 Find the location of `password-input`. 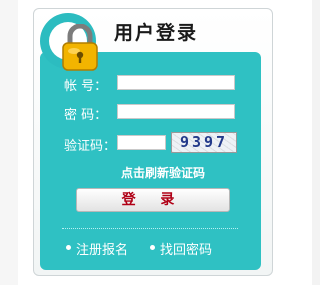

password-input is located at coordinates (176, 111).